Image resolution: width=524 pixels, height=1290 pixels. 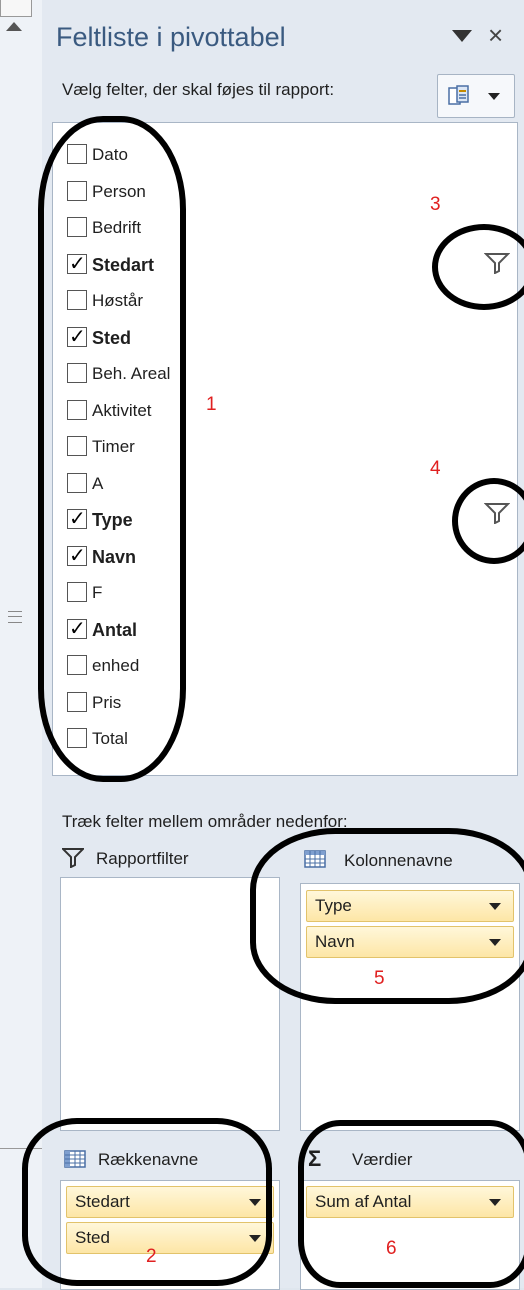 I want to click on field-layout-icon, so click(x=458, y=95).